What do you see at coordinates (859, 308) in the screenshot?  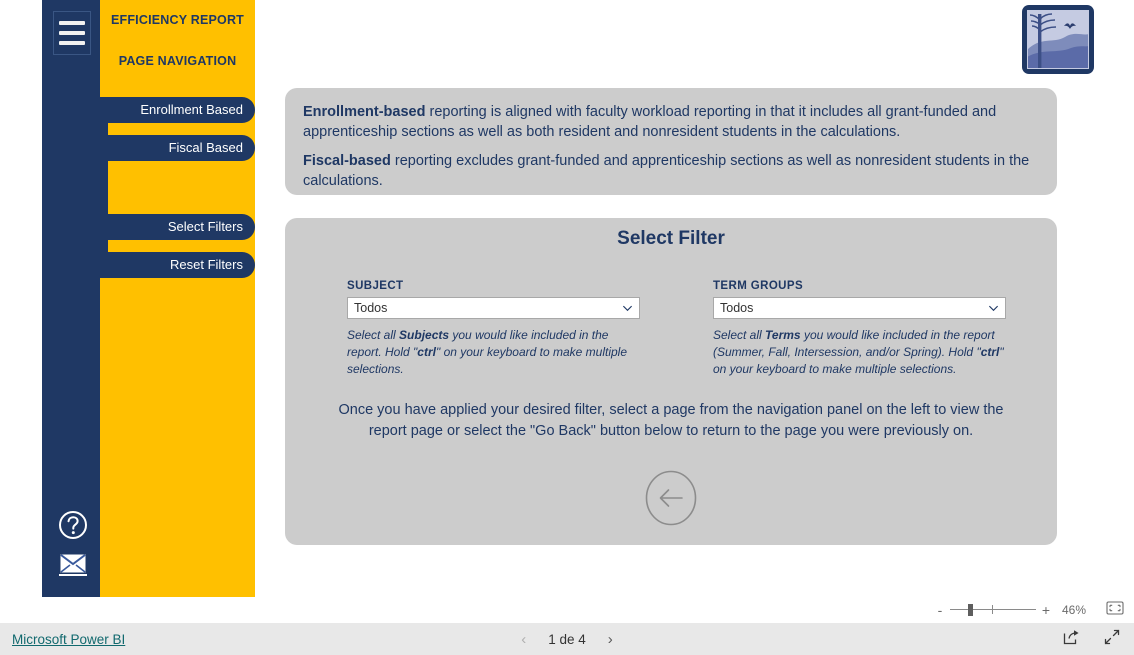 I see `term-groups-dropdown: Todos` at bounding box center [859, 308].